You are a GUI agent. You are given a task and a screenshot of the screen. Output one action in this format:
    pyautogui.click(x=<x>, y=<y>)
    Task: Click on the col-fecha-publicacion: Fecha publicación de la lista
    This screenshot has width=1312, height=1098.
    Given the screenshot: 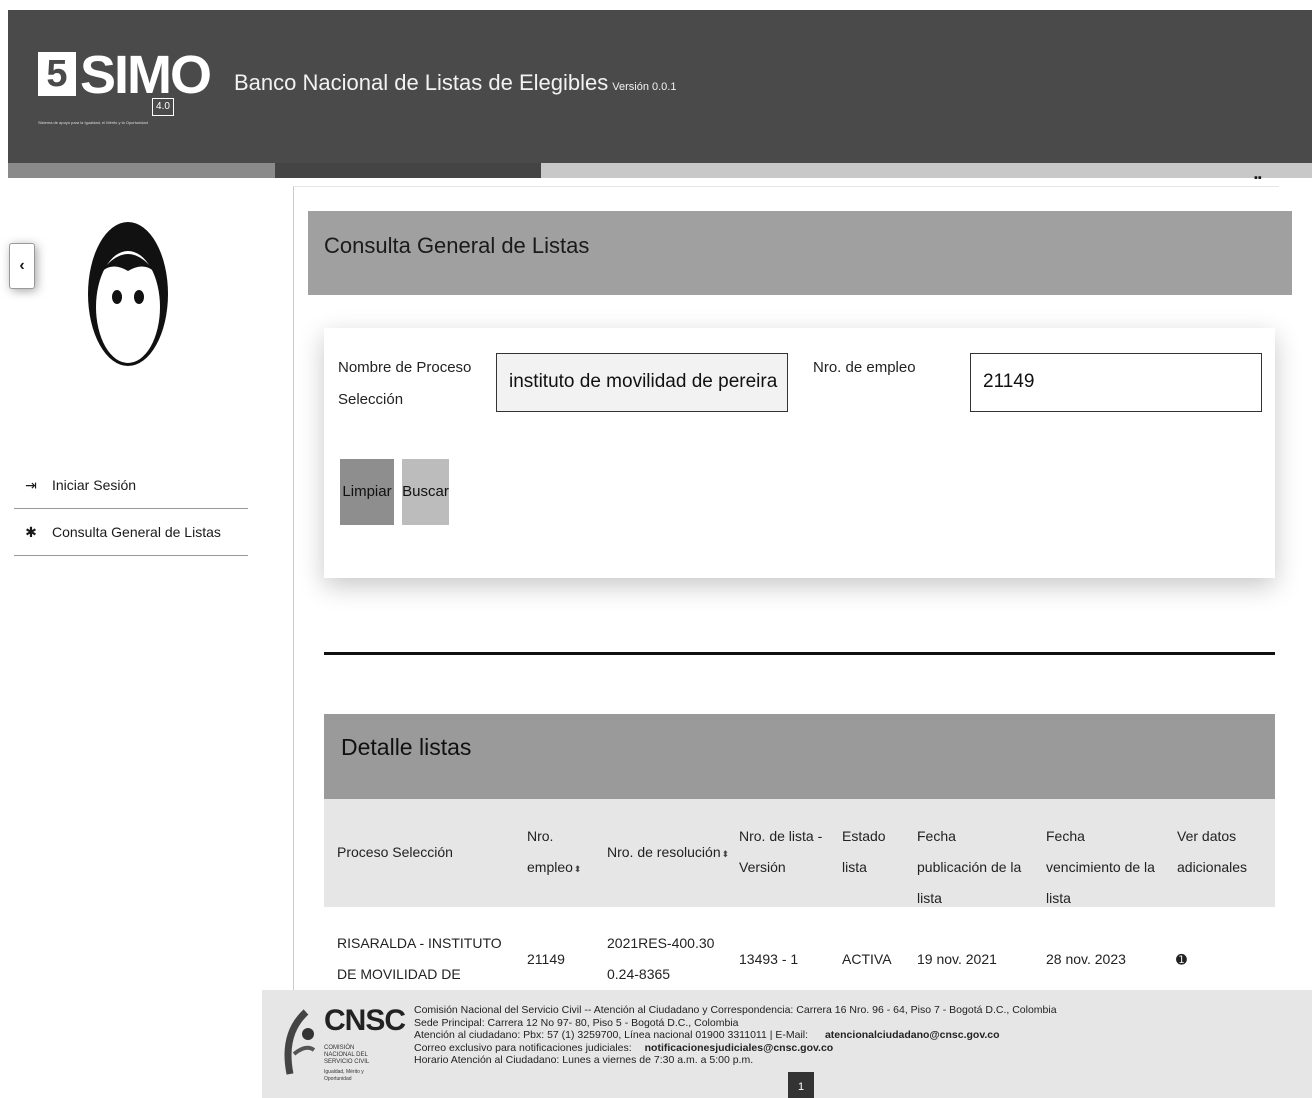 What is the action you would take?
    pyautogui.click(x=969, y=867)
    